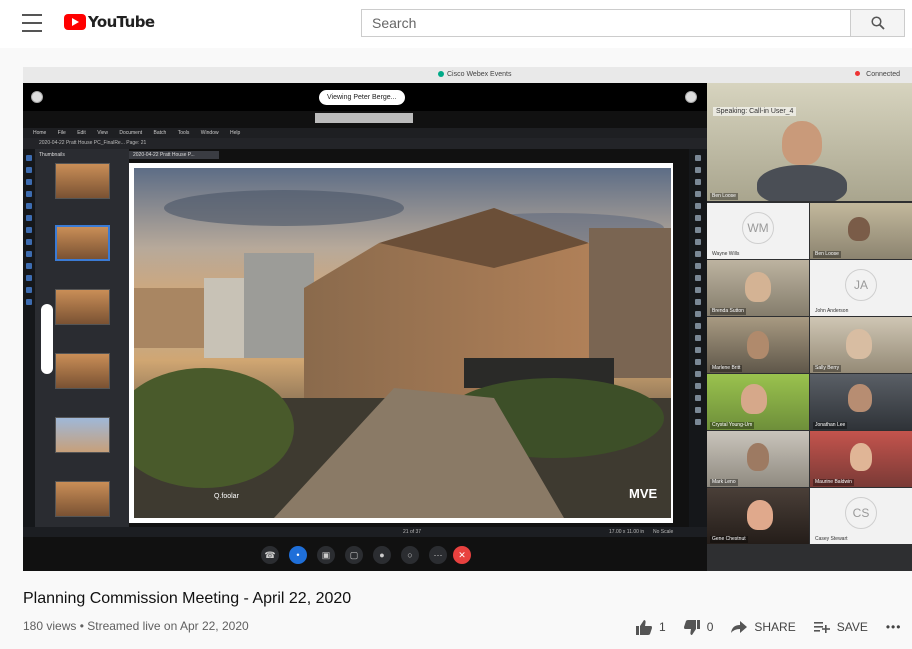 This screenshot has width=912, height=649. Describe the element at coordinates (467, 75) in the screenshot. I see `webex-titlebar: Cisco Webex Events Connected` at that location.